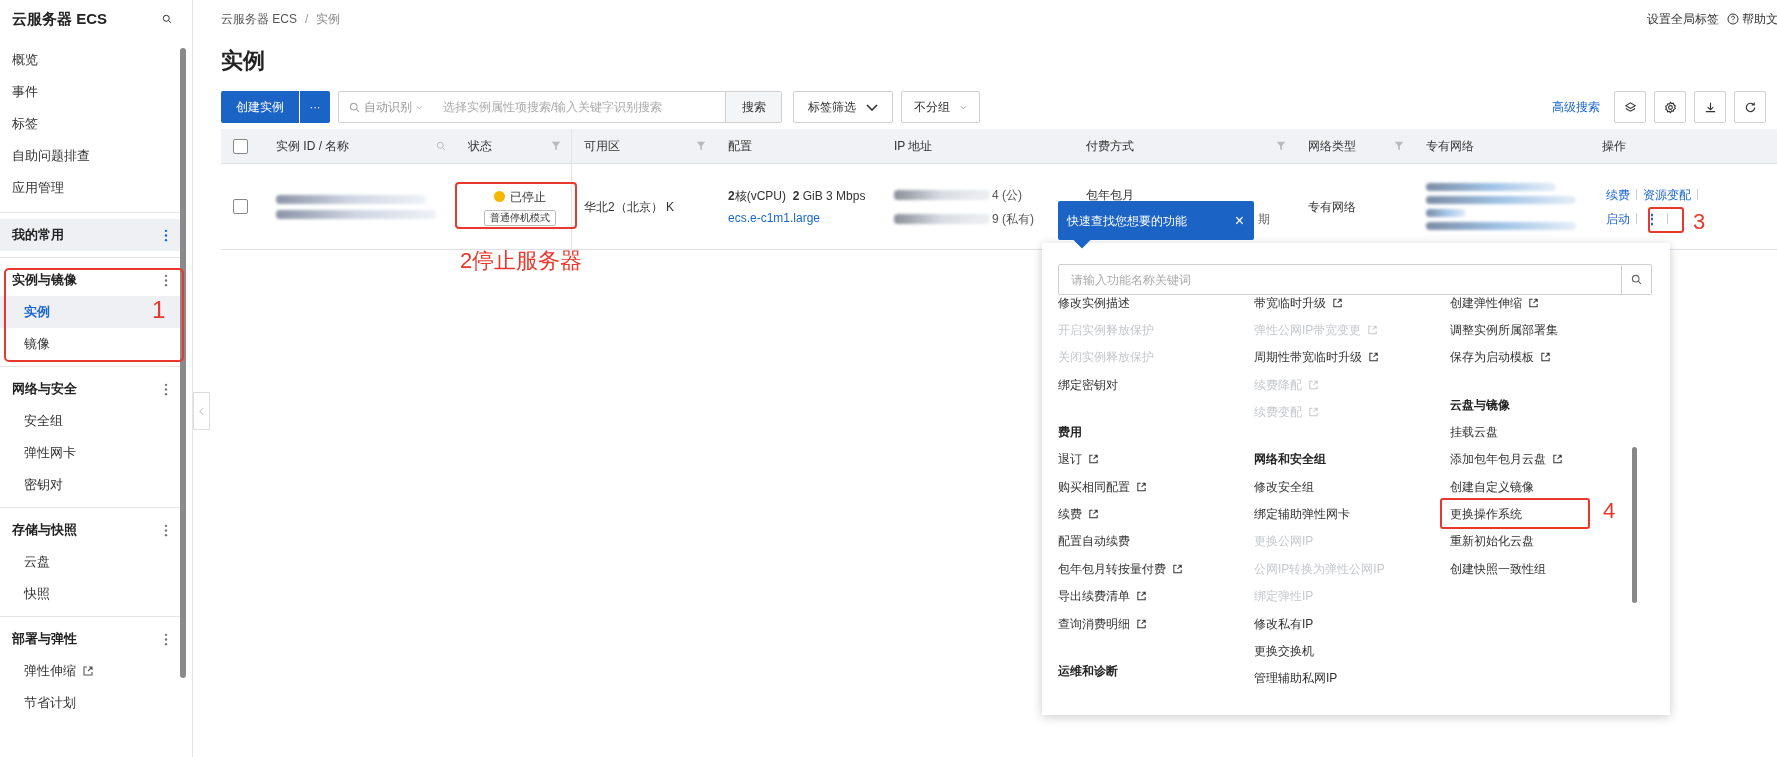 Image resolution: width=1777 pixels, height=757 pixels. What do you see at coordinates (753, 107) in the screenshot?
I see `search-button: 搜索` at bounding box center [753, 107].